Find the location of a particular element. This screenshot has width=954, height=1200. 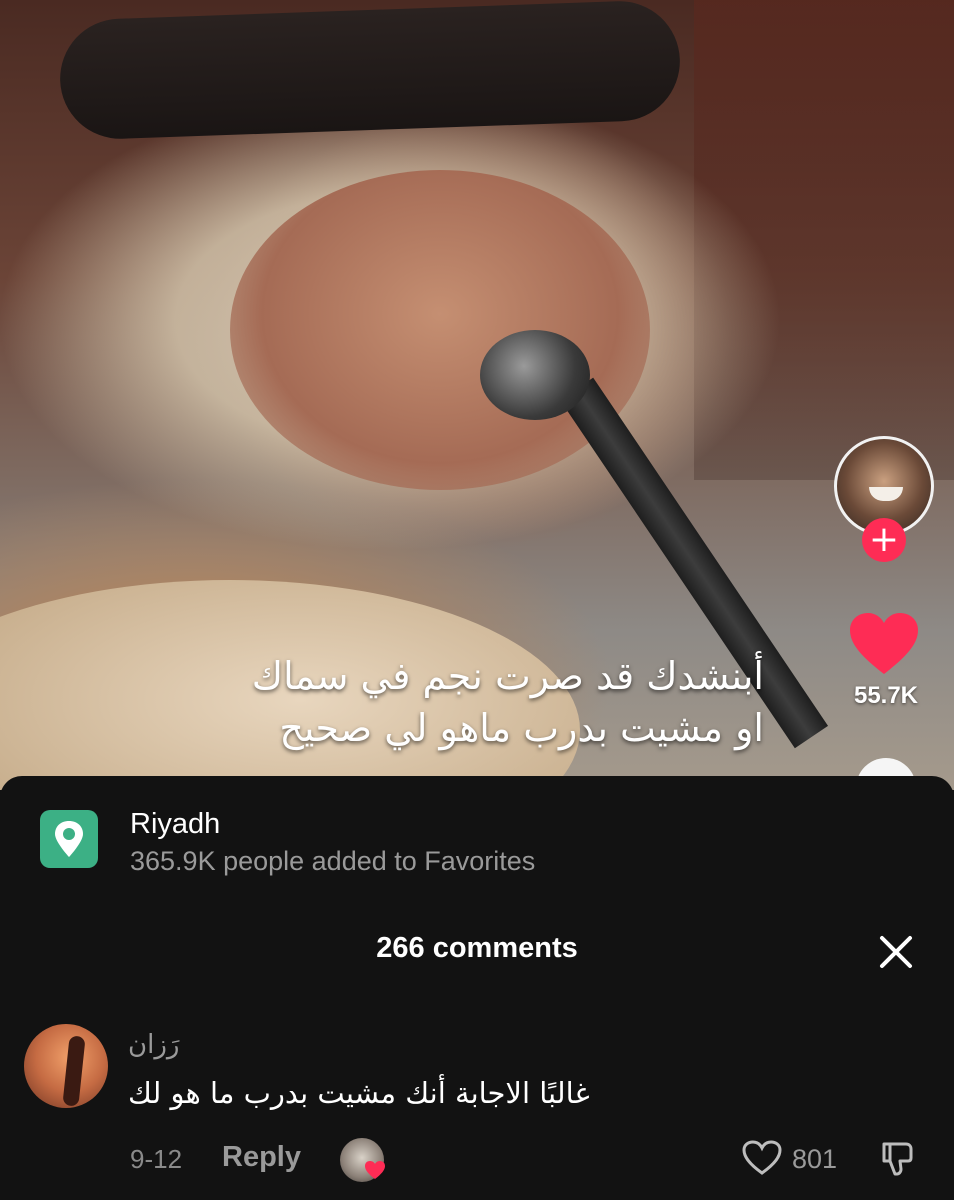

caption-line-1: أبنشدك قد صرت نجم في سماك is located at coordinates (507, 676).